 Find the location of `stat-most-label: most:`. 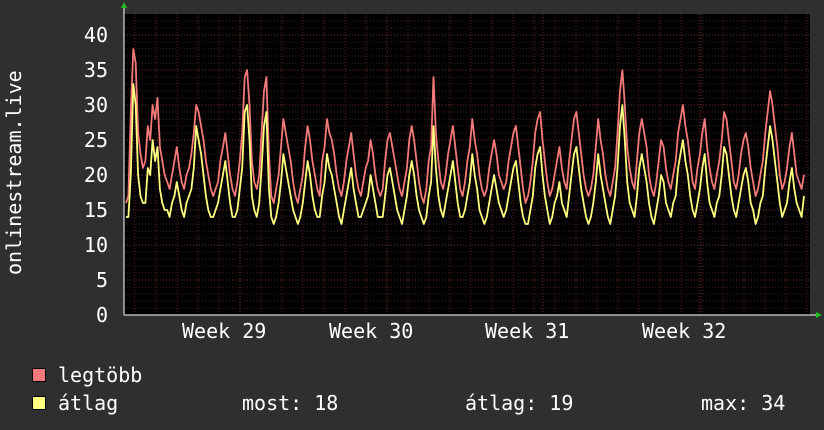

stat-most-label: most: is located at coordinates (272, 403).